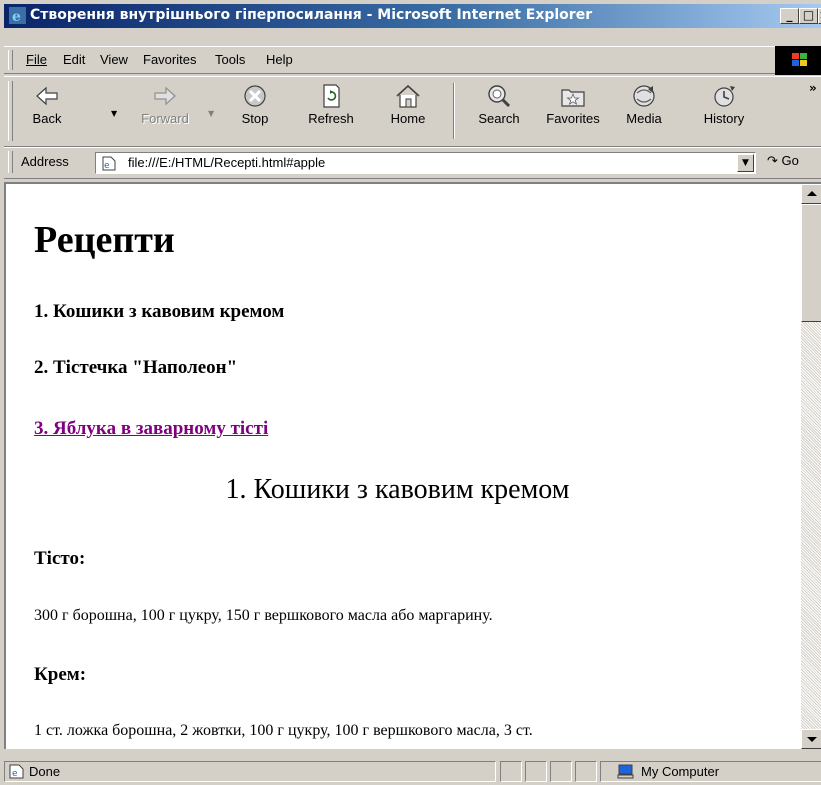 Image resolution: width=821 pixels, height=785 pixels. Describe the element at coordinates (813, 88) in the screenshot. I see `toolbar-more-icon: »` at that location.